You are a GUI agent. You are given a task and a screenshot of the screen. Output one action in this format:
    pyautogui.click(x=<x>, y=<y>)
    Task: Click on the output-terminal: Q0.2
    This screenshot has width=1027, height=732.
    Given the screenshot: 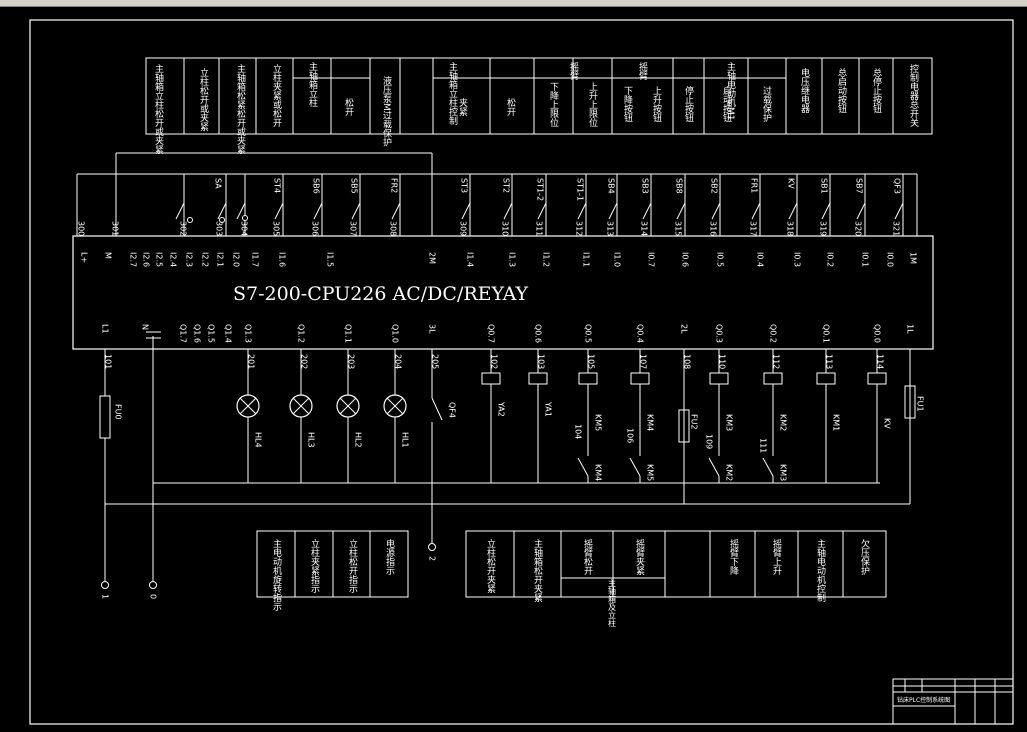 What is the action you would take?
    pyautogui.click(x=773, y=333)
    